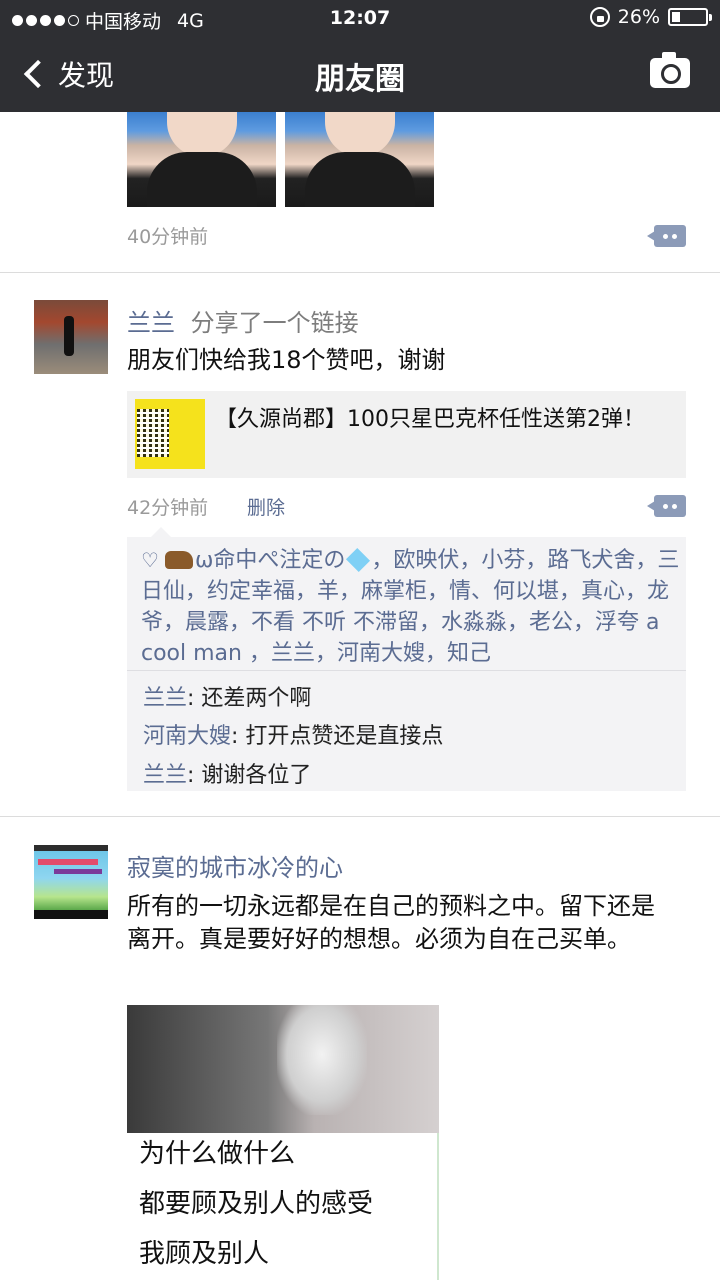 This screenshot has width=720, height=1280. I want to click on post-author: 兰兰 分享了一个链接, so click(243, 320).